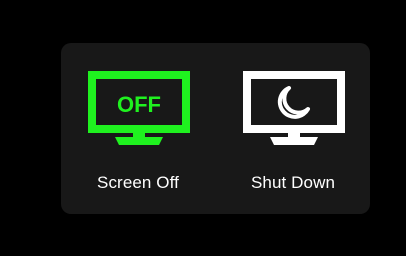 The width and height of the screenshot is (406, 256). What do you see at coordinates (138, 182) in the screenshot?
I see `screen-off-label: Screen Off` at bounding box center [138, 182].